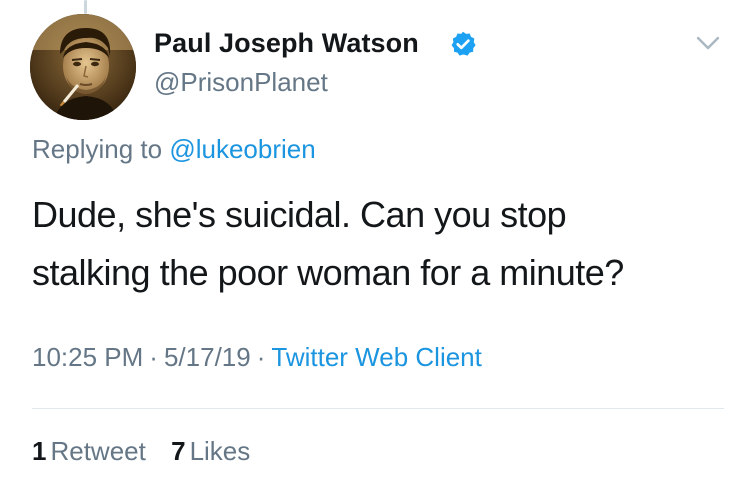  Describe the element at coordinates (286, 43) in the screenshot. I see `author-name: Paul Joseph Watson` at that location.